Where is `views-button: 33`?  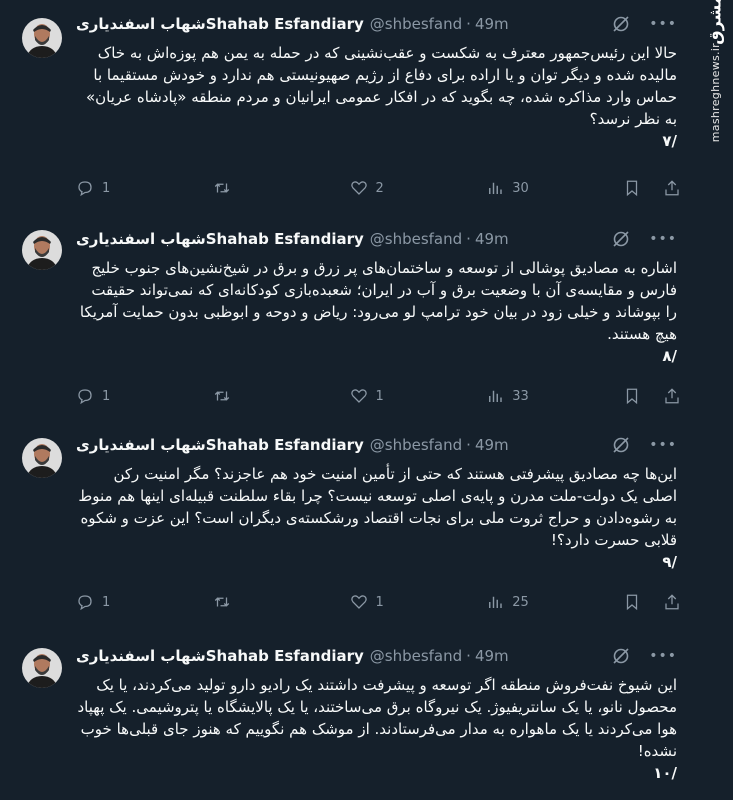 views-button: 33 is located at coordinates (516, 396).